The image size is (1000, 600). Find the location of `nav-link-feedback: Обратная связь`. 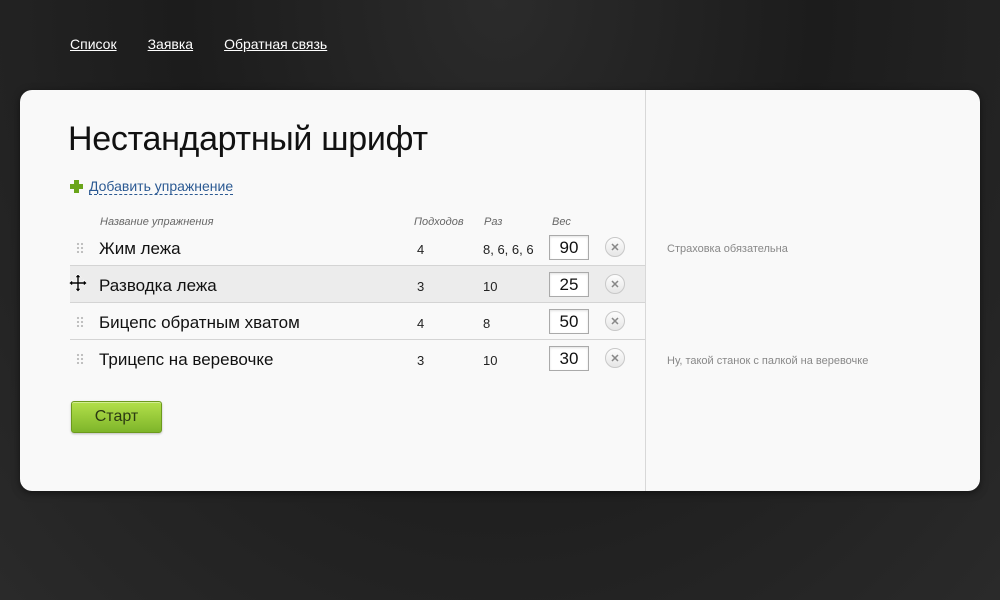

nav-link-feedback: Обратная связь is located at coordinates (275, 44).